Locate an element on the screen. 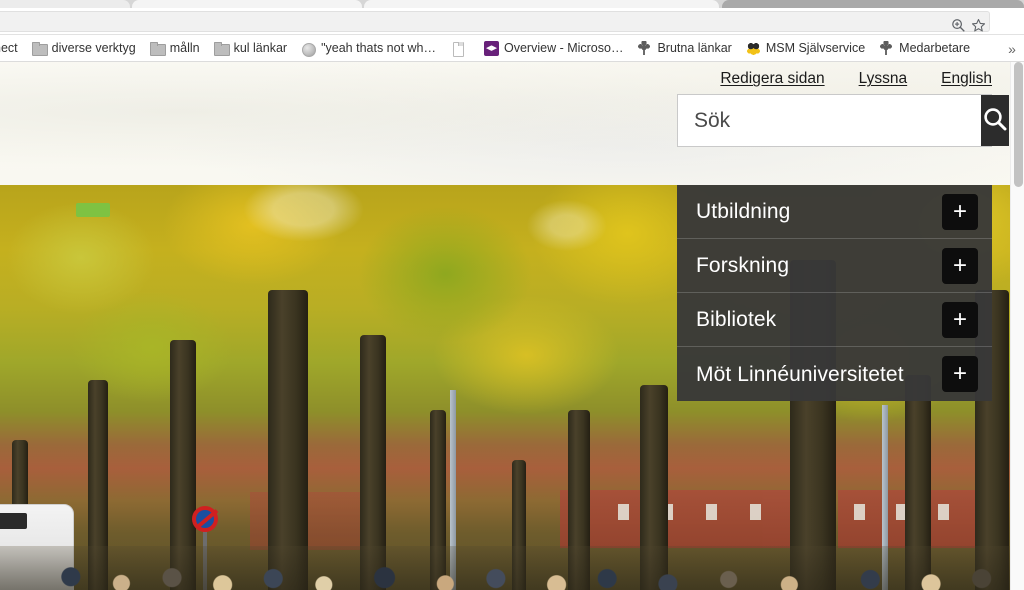 This screenshot has height=590, width=1024. menu-item-mot-linneuniversitetet: Möt Linnéuniversitetet + is located at coordinates (834, 374).